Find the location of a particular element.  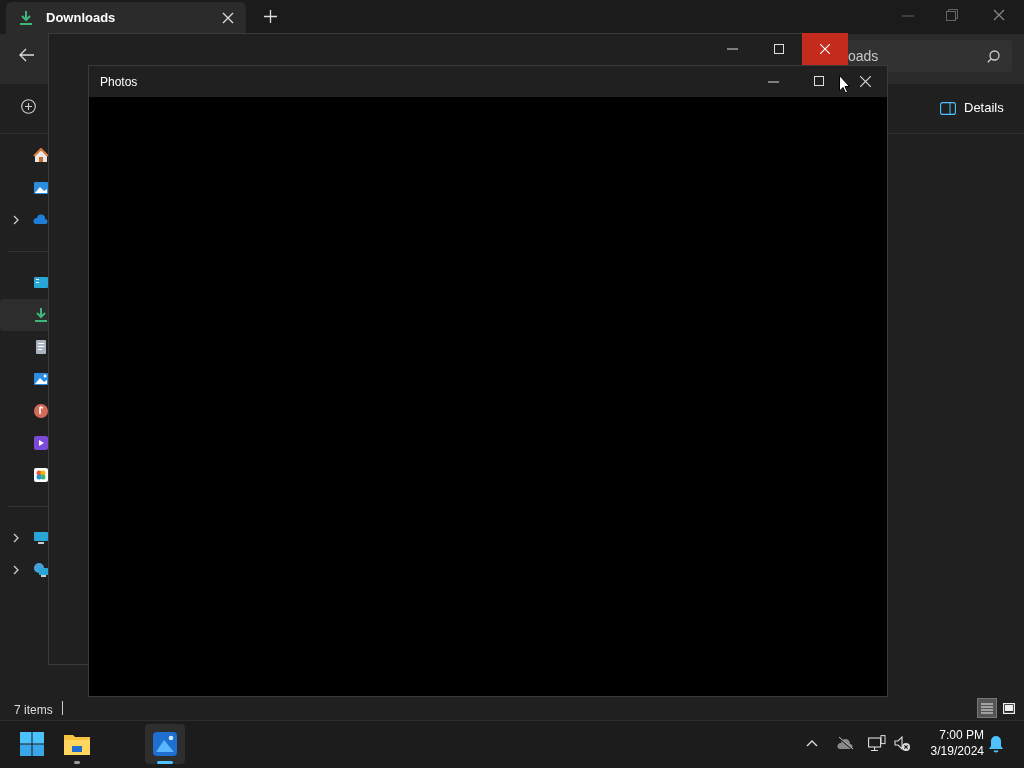

restore-icon is located at coordinates (952, 15).